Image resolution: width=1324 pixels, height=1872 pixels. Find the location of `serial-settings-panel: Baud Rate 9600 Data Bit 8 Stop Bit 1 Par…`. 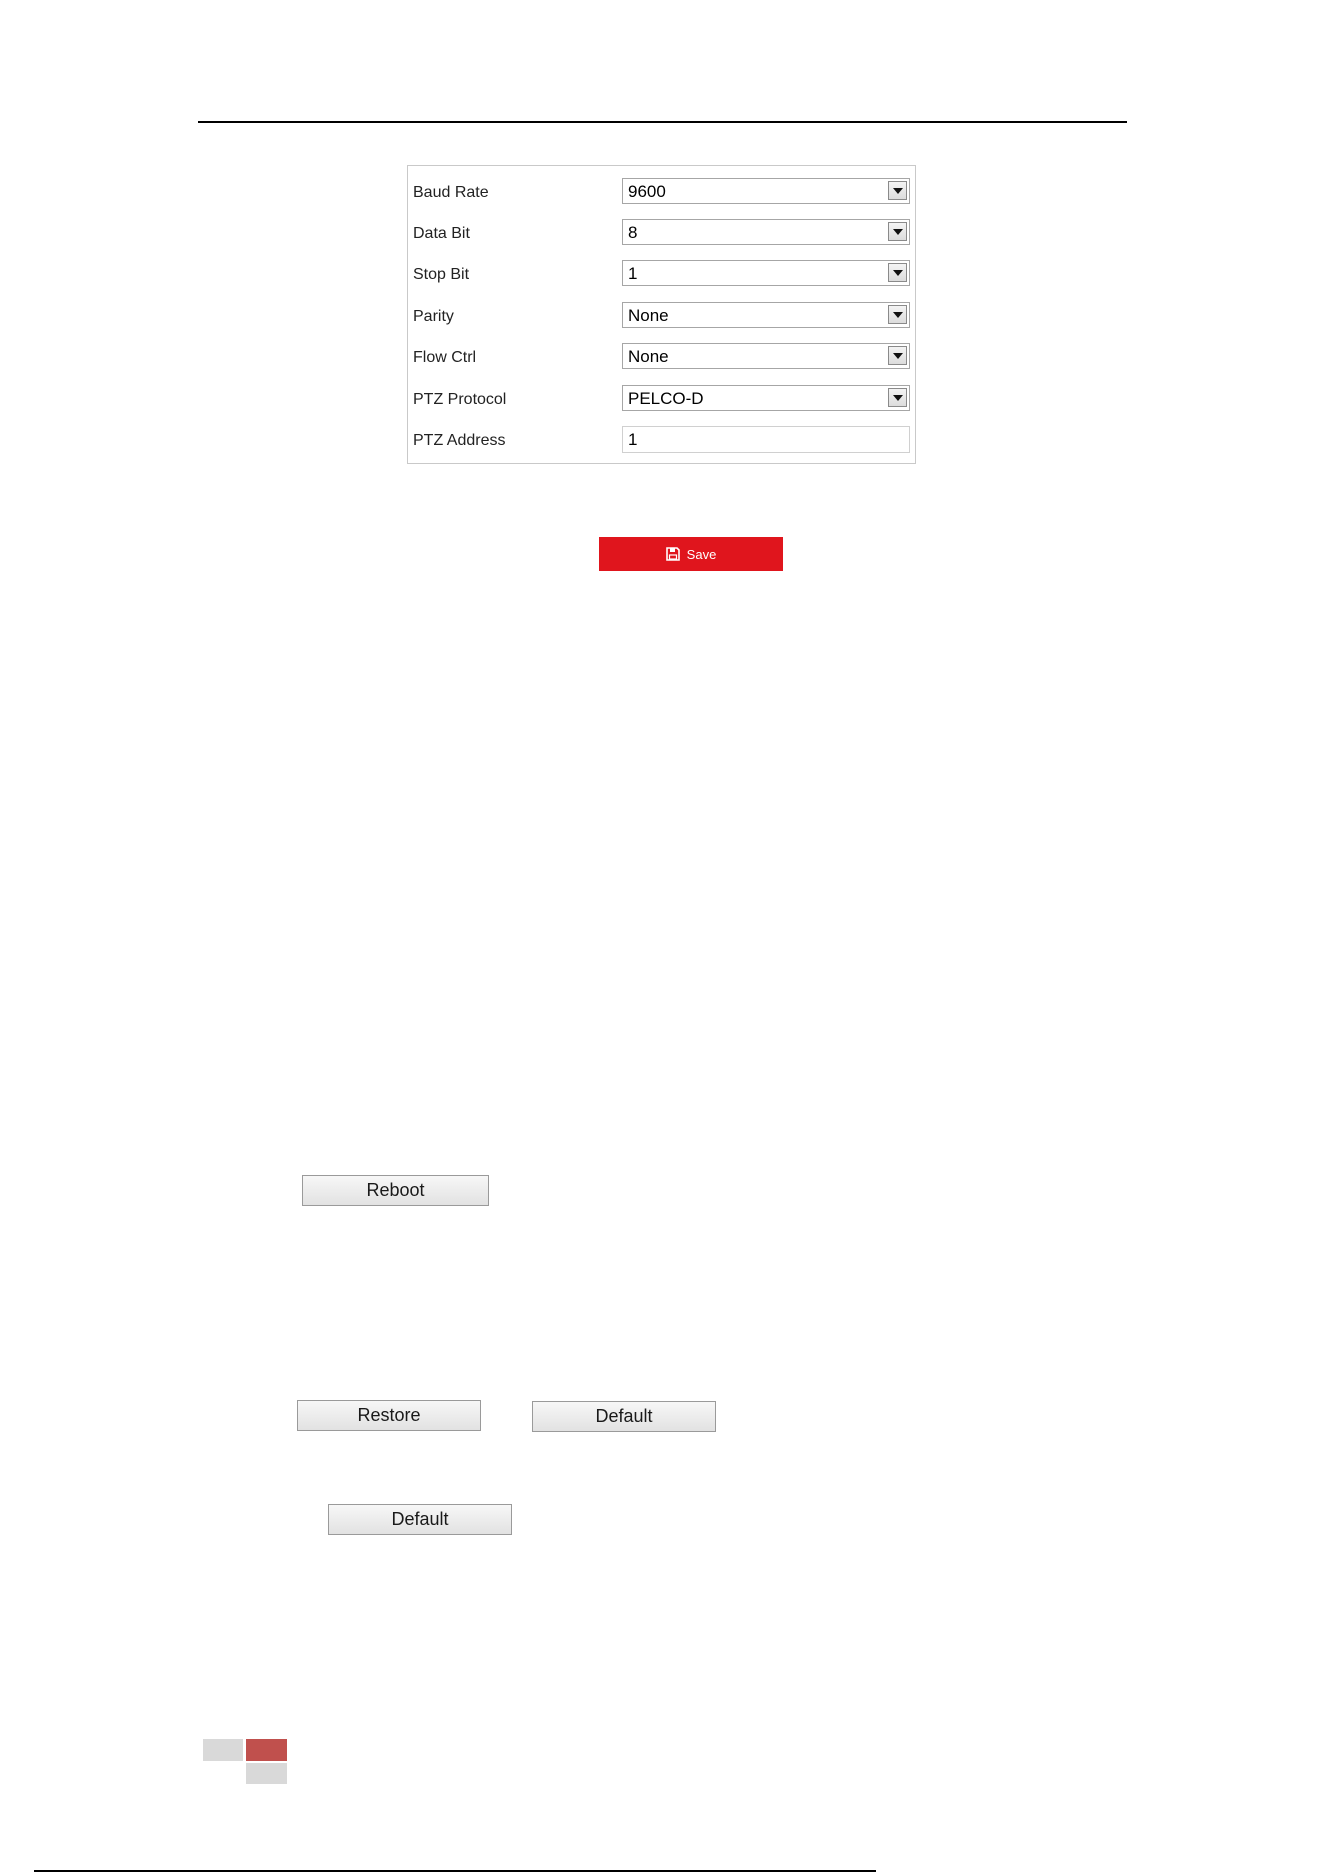

serial-settings-panel: Baud Rate 9600 Data Bit 8 Stop Bit 1 Par… is located at coordinates (661, 314).